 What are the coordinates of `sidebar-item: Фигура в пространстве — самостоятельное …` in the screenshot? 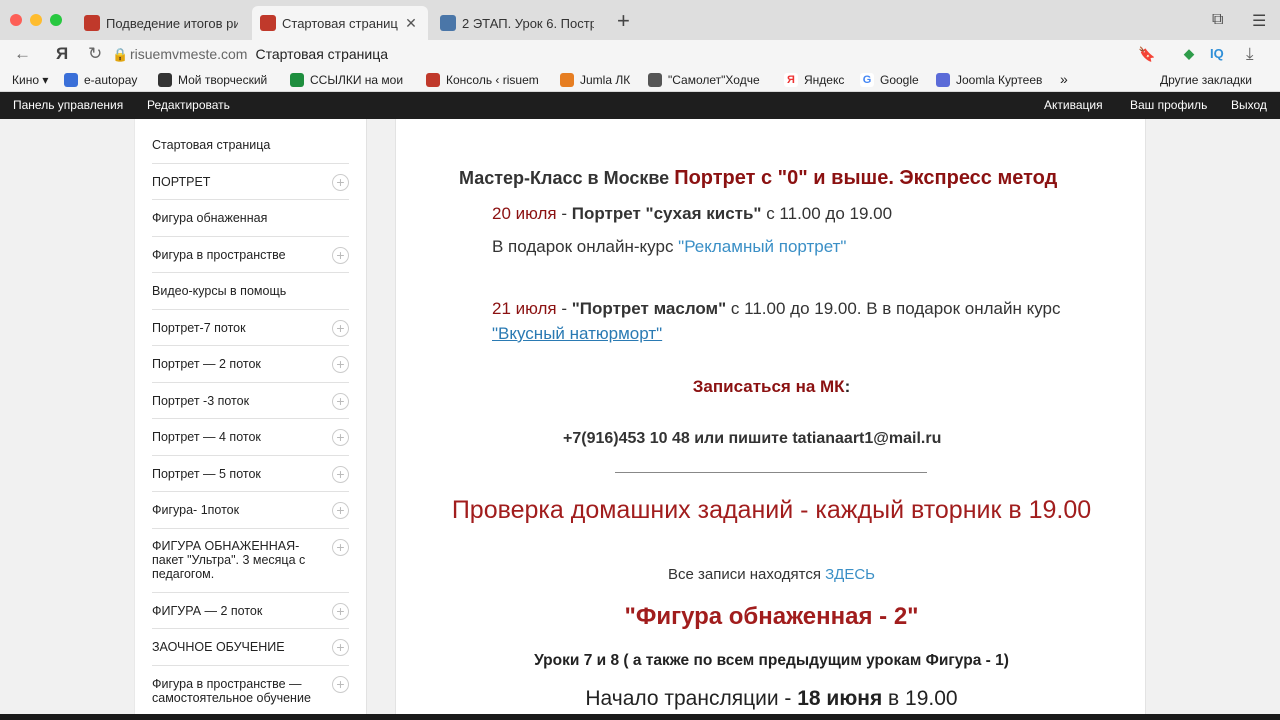 It's located at (250, 691).